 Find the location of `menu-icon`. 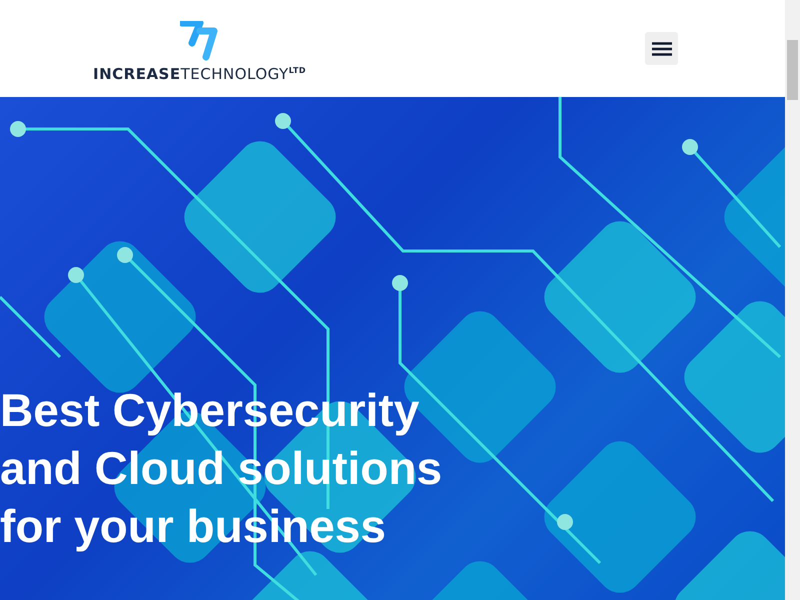

menu-icon is located at coordinates (662, 49).